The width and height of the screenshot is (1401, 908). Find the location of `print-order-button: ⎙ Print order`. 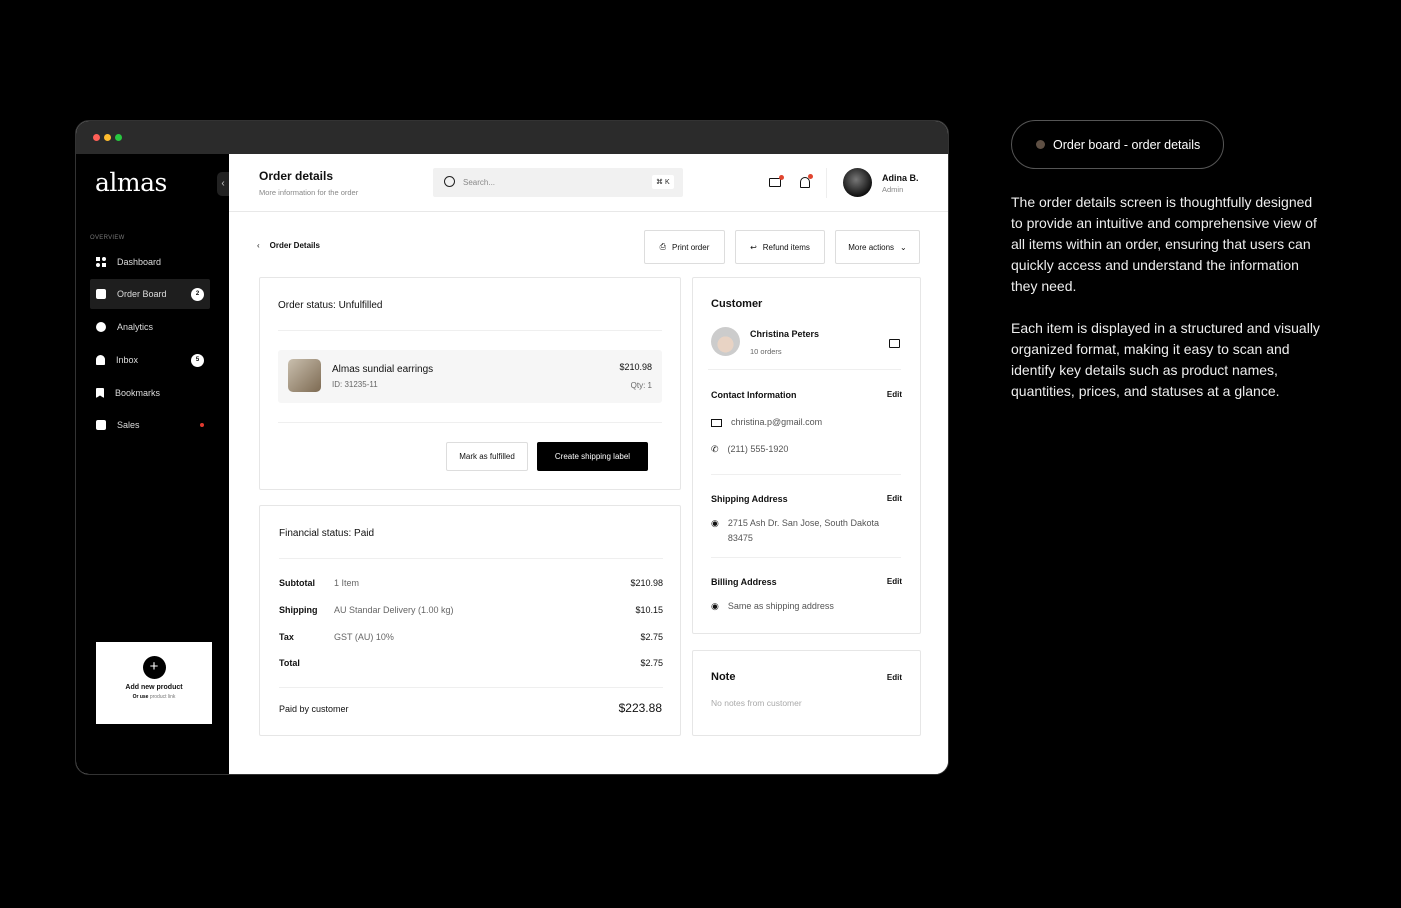

print-order-button: ⎙ Print order is located at coordinates (684, 247).